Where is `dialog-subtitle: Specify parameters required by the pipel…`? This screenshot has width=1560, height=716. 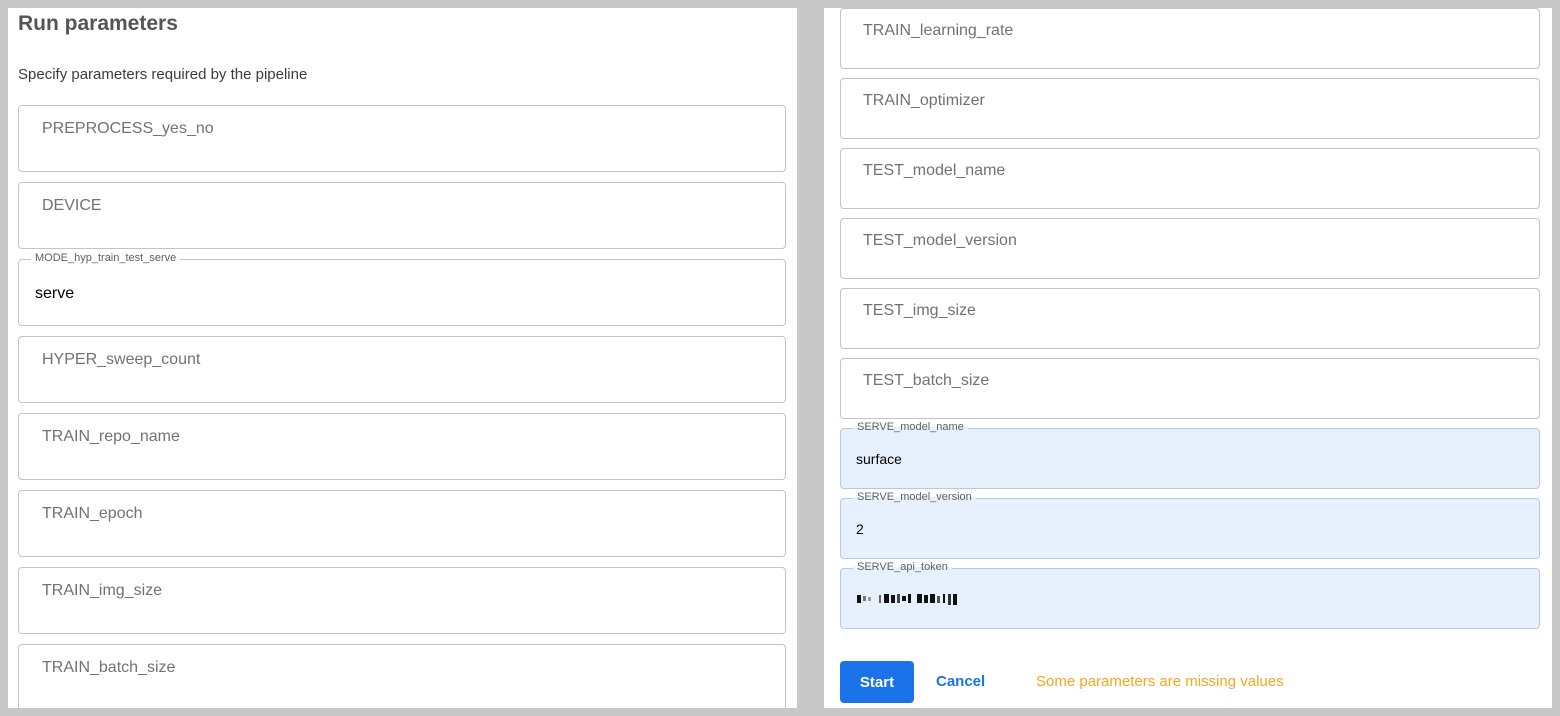
dialog-subtitle: Specify parameters required by the pipel… is located at coordinates (163, 74).